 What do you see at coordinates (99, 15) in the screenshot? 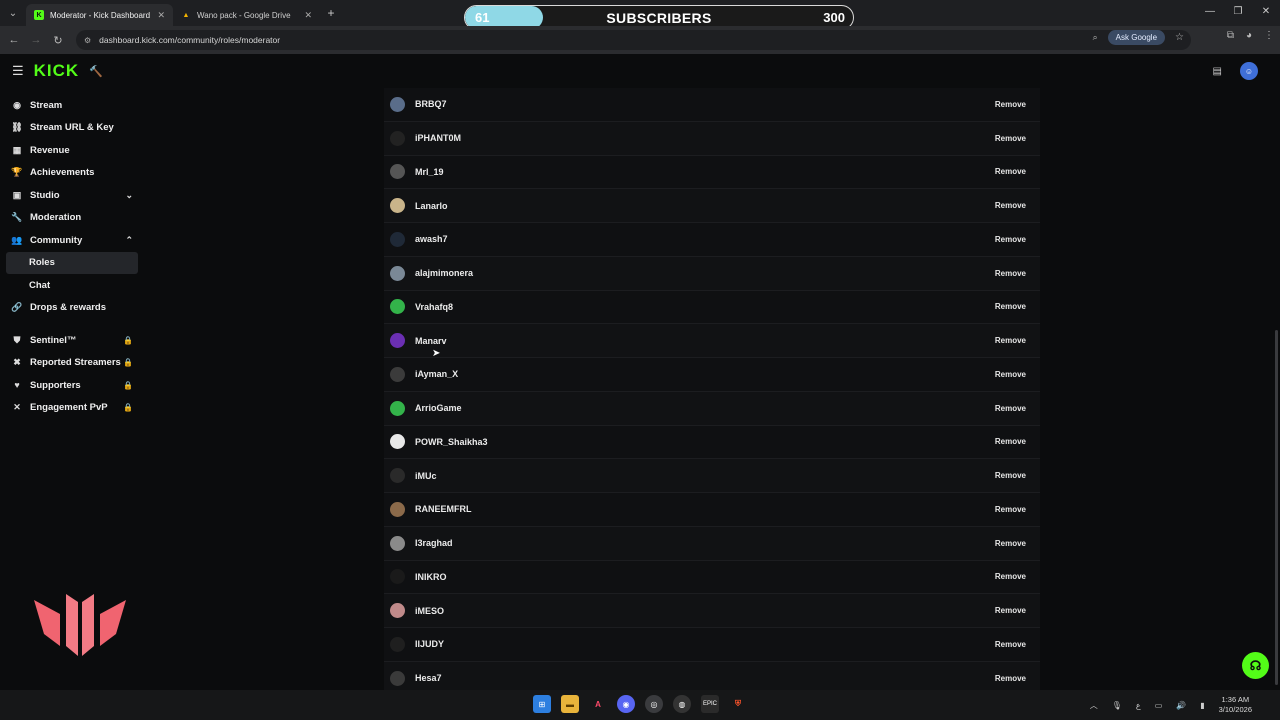
I see `browser-tab-1: K Moderator - Kick Dashboard ✕` at bounding box center [99, 15].